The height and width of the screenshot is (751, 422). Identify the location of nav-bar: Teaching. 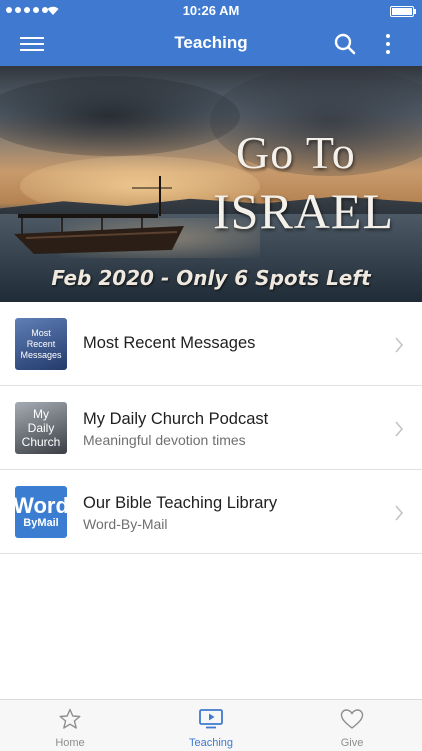
(211, 44).